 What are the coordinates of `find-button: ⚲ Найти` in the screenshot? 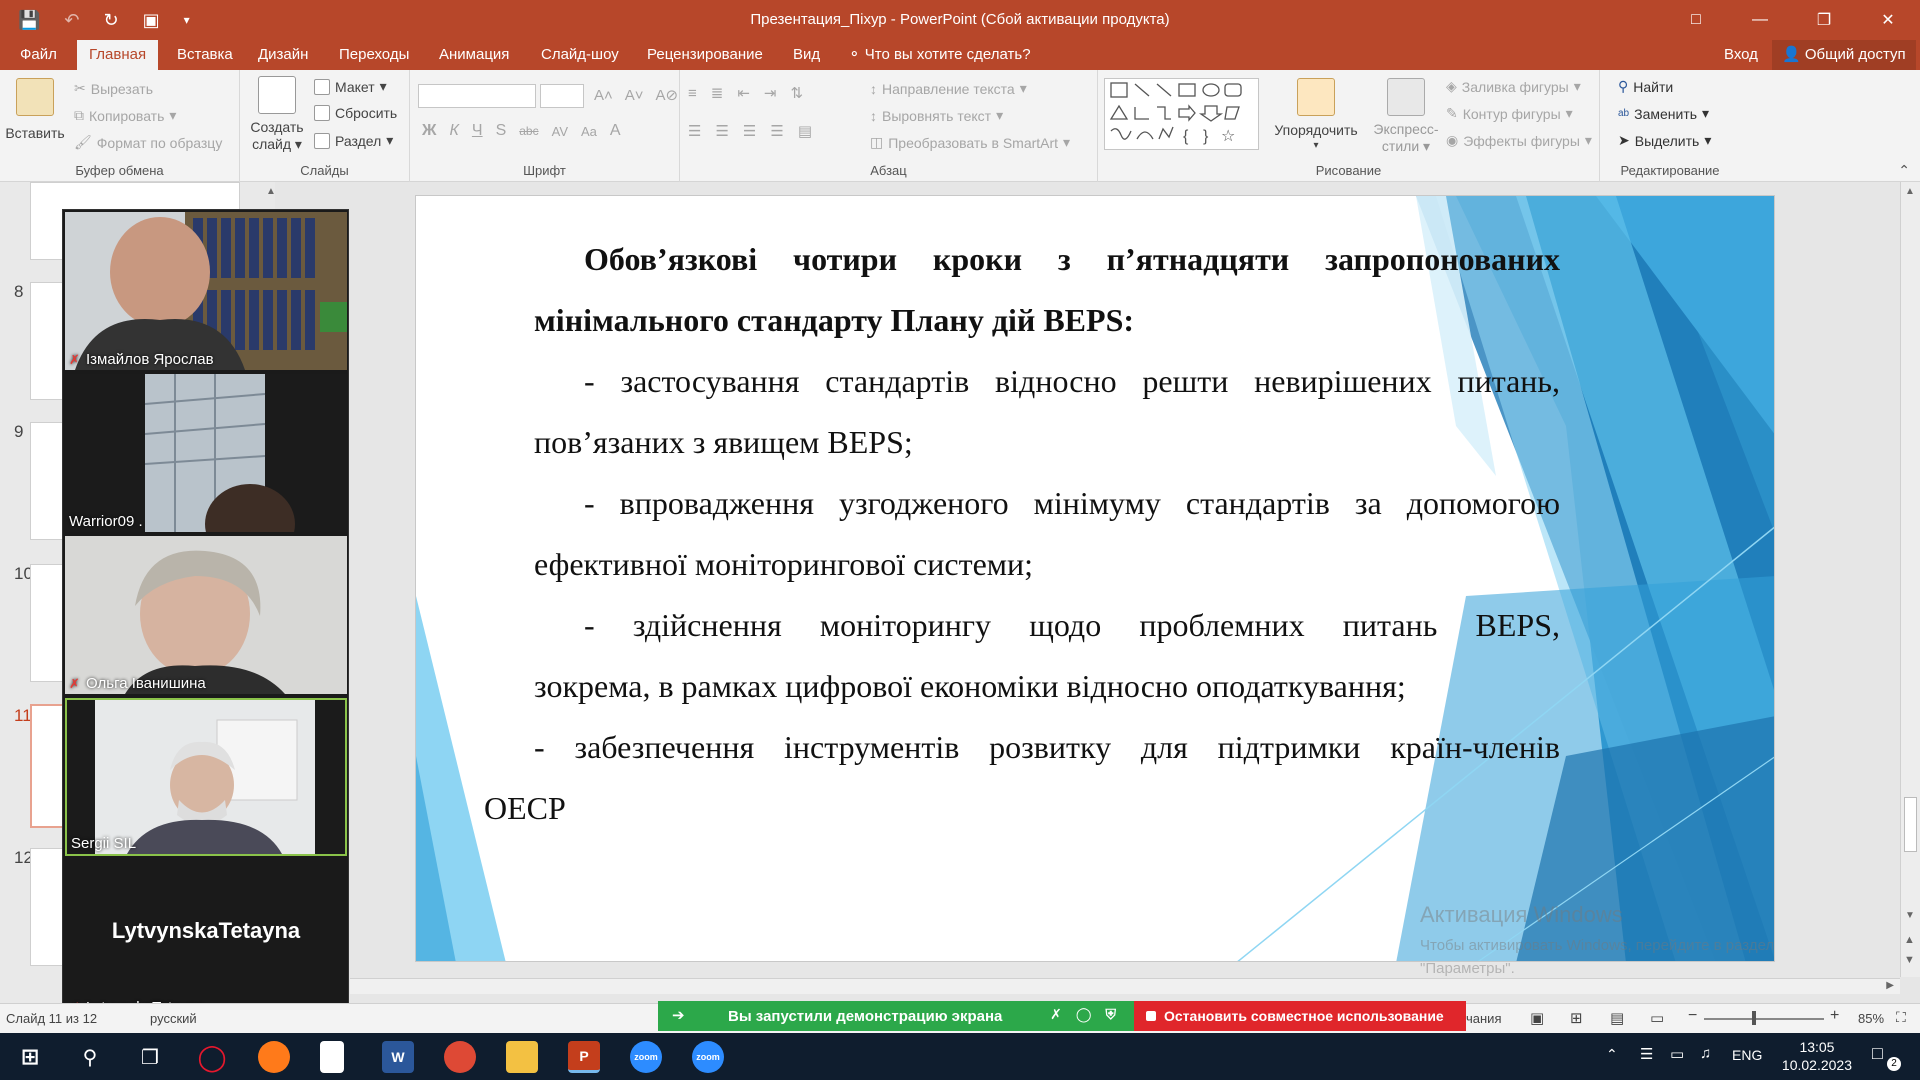 It's located at (1645, 86).